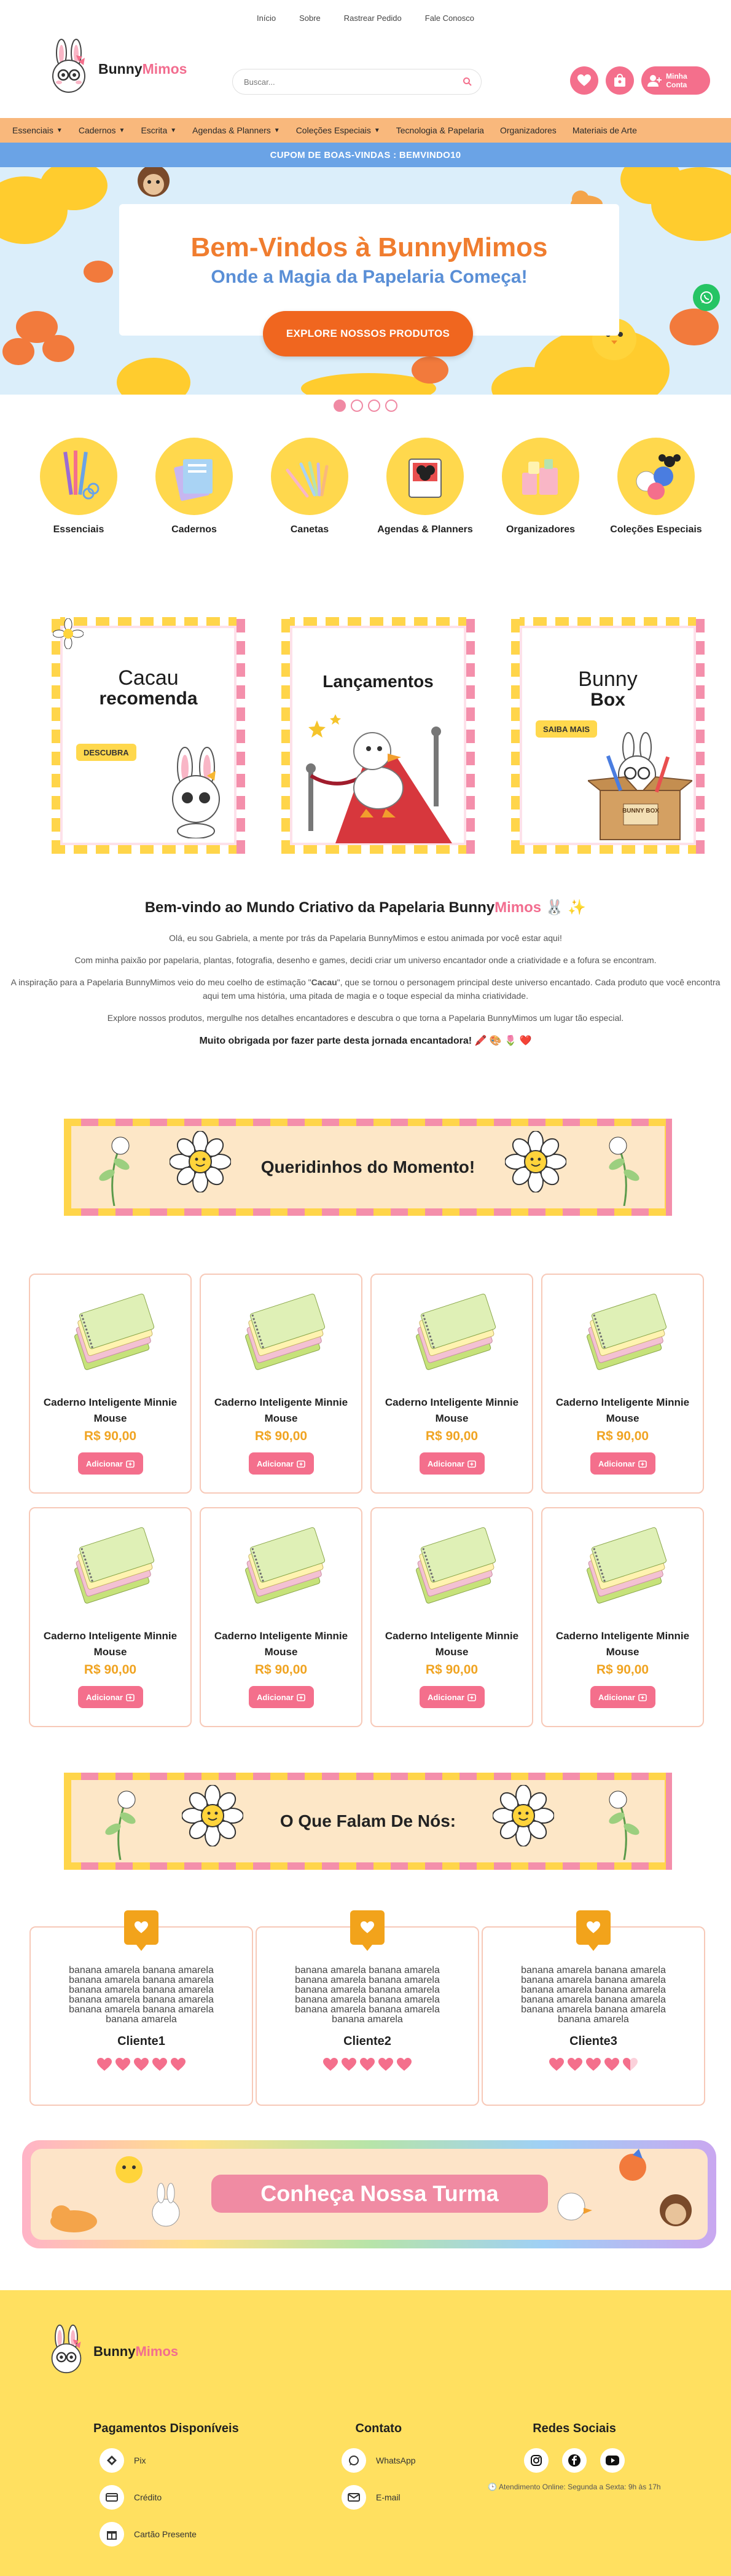 This screenshot has height=2576, width=731. I want to click on category-agendas: Agendas & Planners, so click(425, 487).